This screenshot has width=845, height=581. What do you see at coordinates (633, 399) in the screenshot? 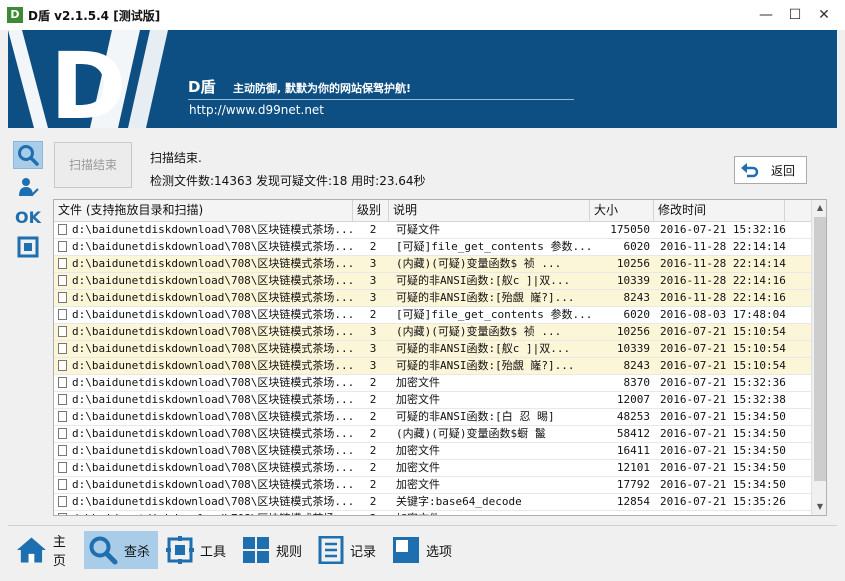
I see `size-cell: 12007` at bounding box center [633, 399].